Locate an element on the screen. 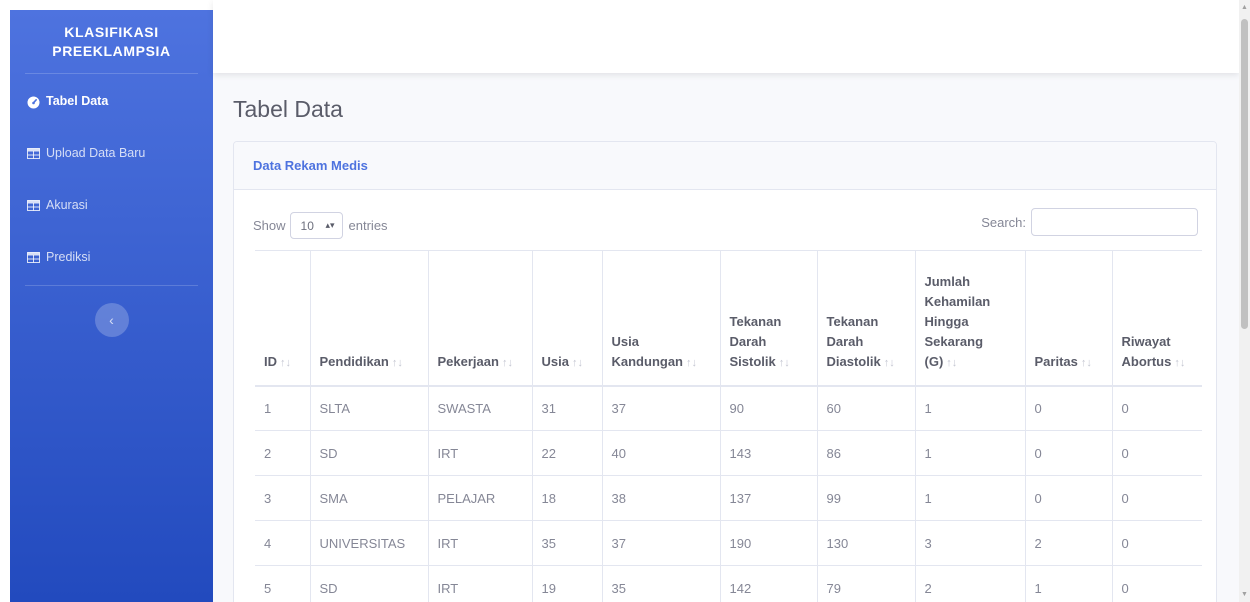  table-cell: 60 is located at coordinates (865, 408).